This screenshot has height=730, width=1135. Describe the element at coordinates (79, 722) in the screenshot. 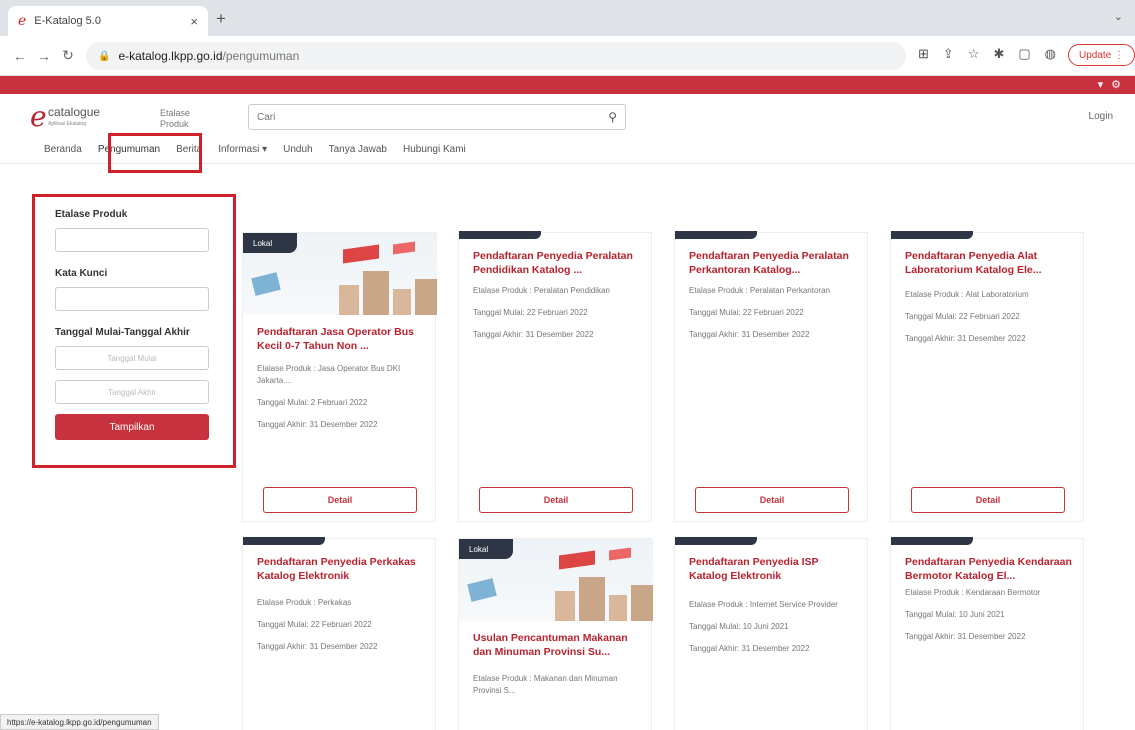

I see `browser-status-bar: https://e-katalog.lkpp.go.id/pengumuman` at that location.